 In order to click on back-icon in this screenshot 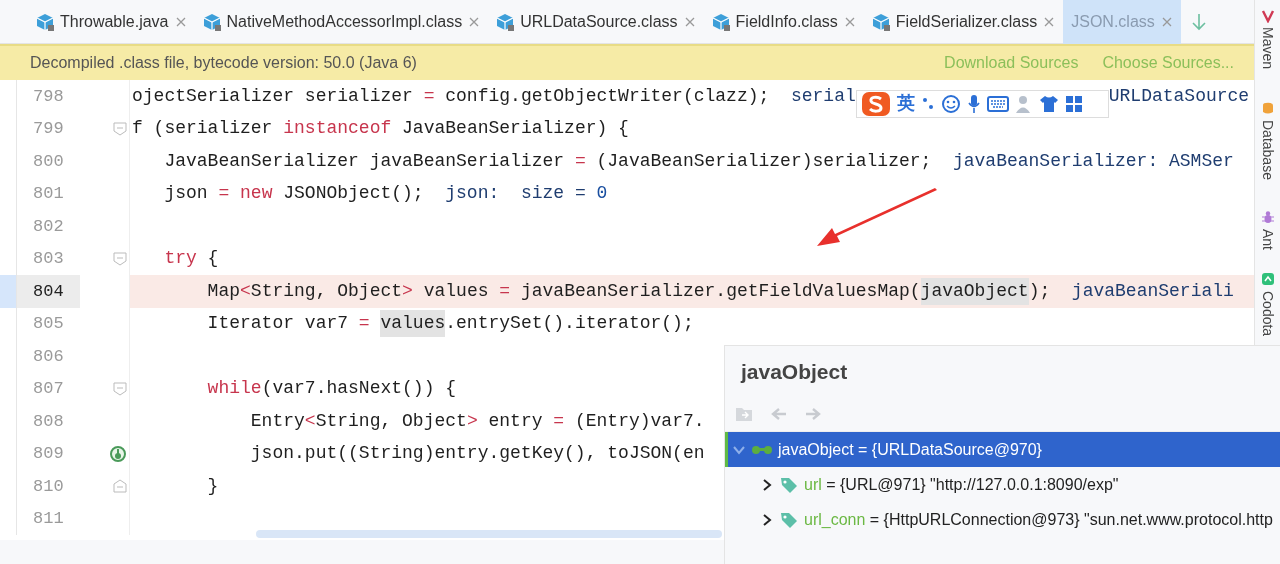, I will do `click(779, 413)`.